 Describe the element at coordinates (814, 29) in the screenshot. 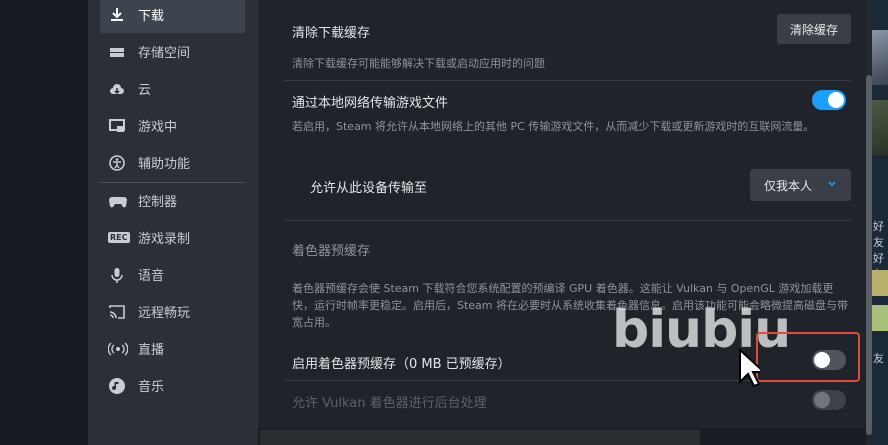

I see `clear-cache-button: 清除缓存` at that location.